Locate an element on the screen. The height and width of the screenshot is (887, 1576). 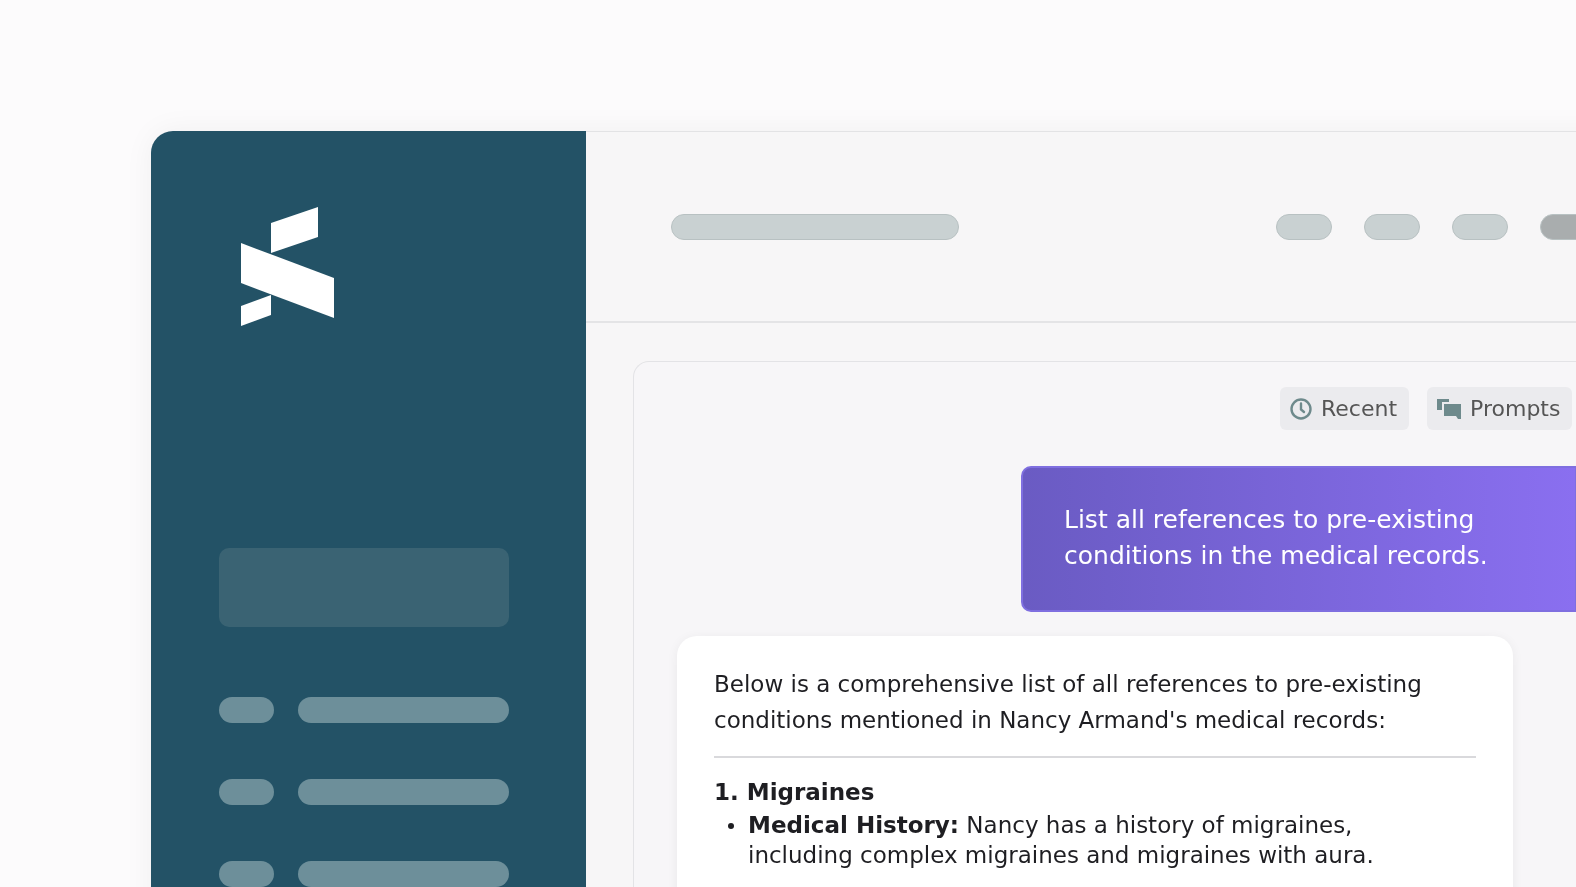
chat-stack-icon is located at coordinates (1449, 408).